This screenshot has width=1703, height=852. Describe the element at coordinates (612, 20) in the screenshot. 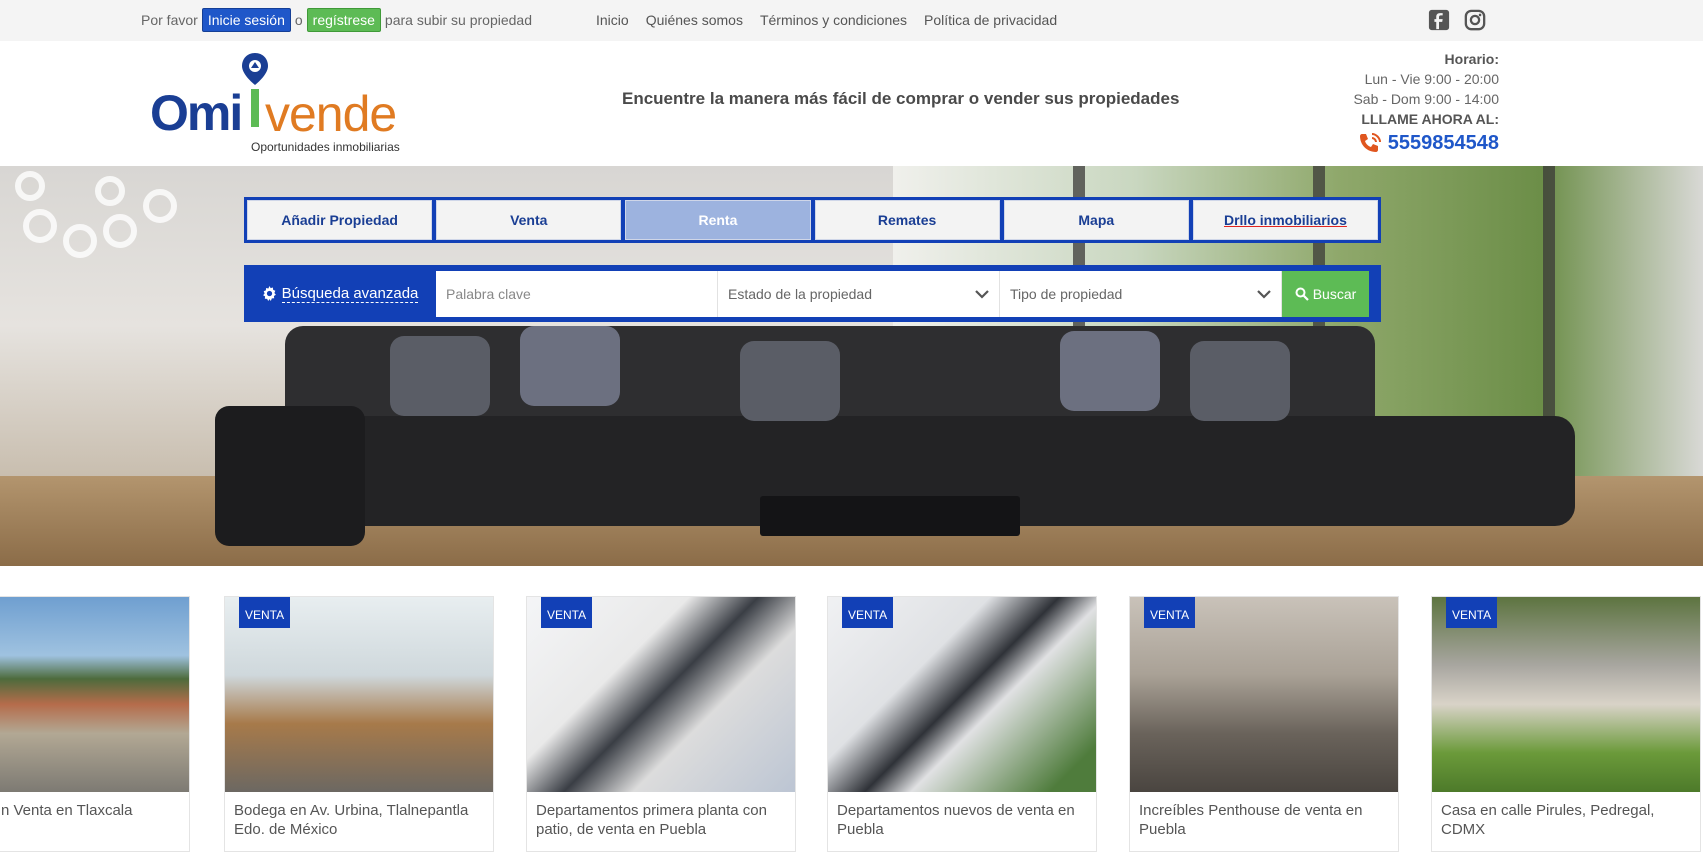

I see `nav-link-inicio: Inicio` at that location.